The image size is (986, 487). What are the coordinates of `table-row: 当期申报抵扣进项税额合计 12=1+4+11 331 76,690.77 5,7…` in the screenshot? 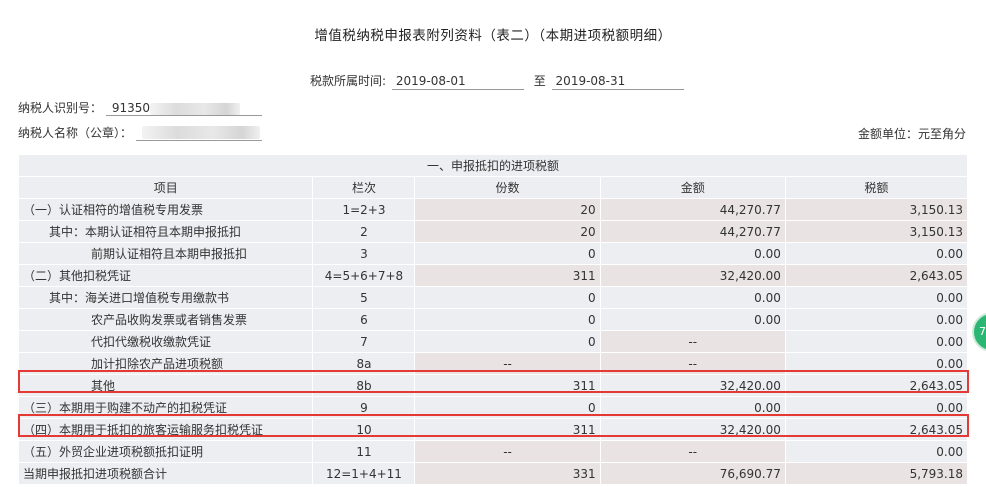 It's located at (493, 473).